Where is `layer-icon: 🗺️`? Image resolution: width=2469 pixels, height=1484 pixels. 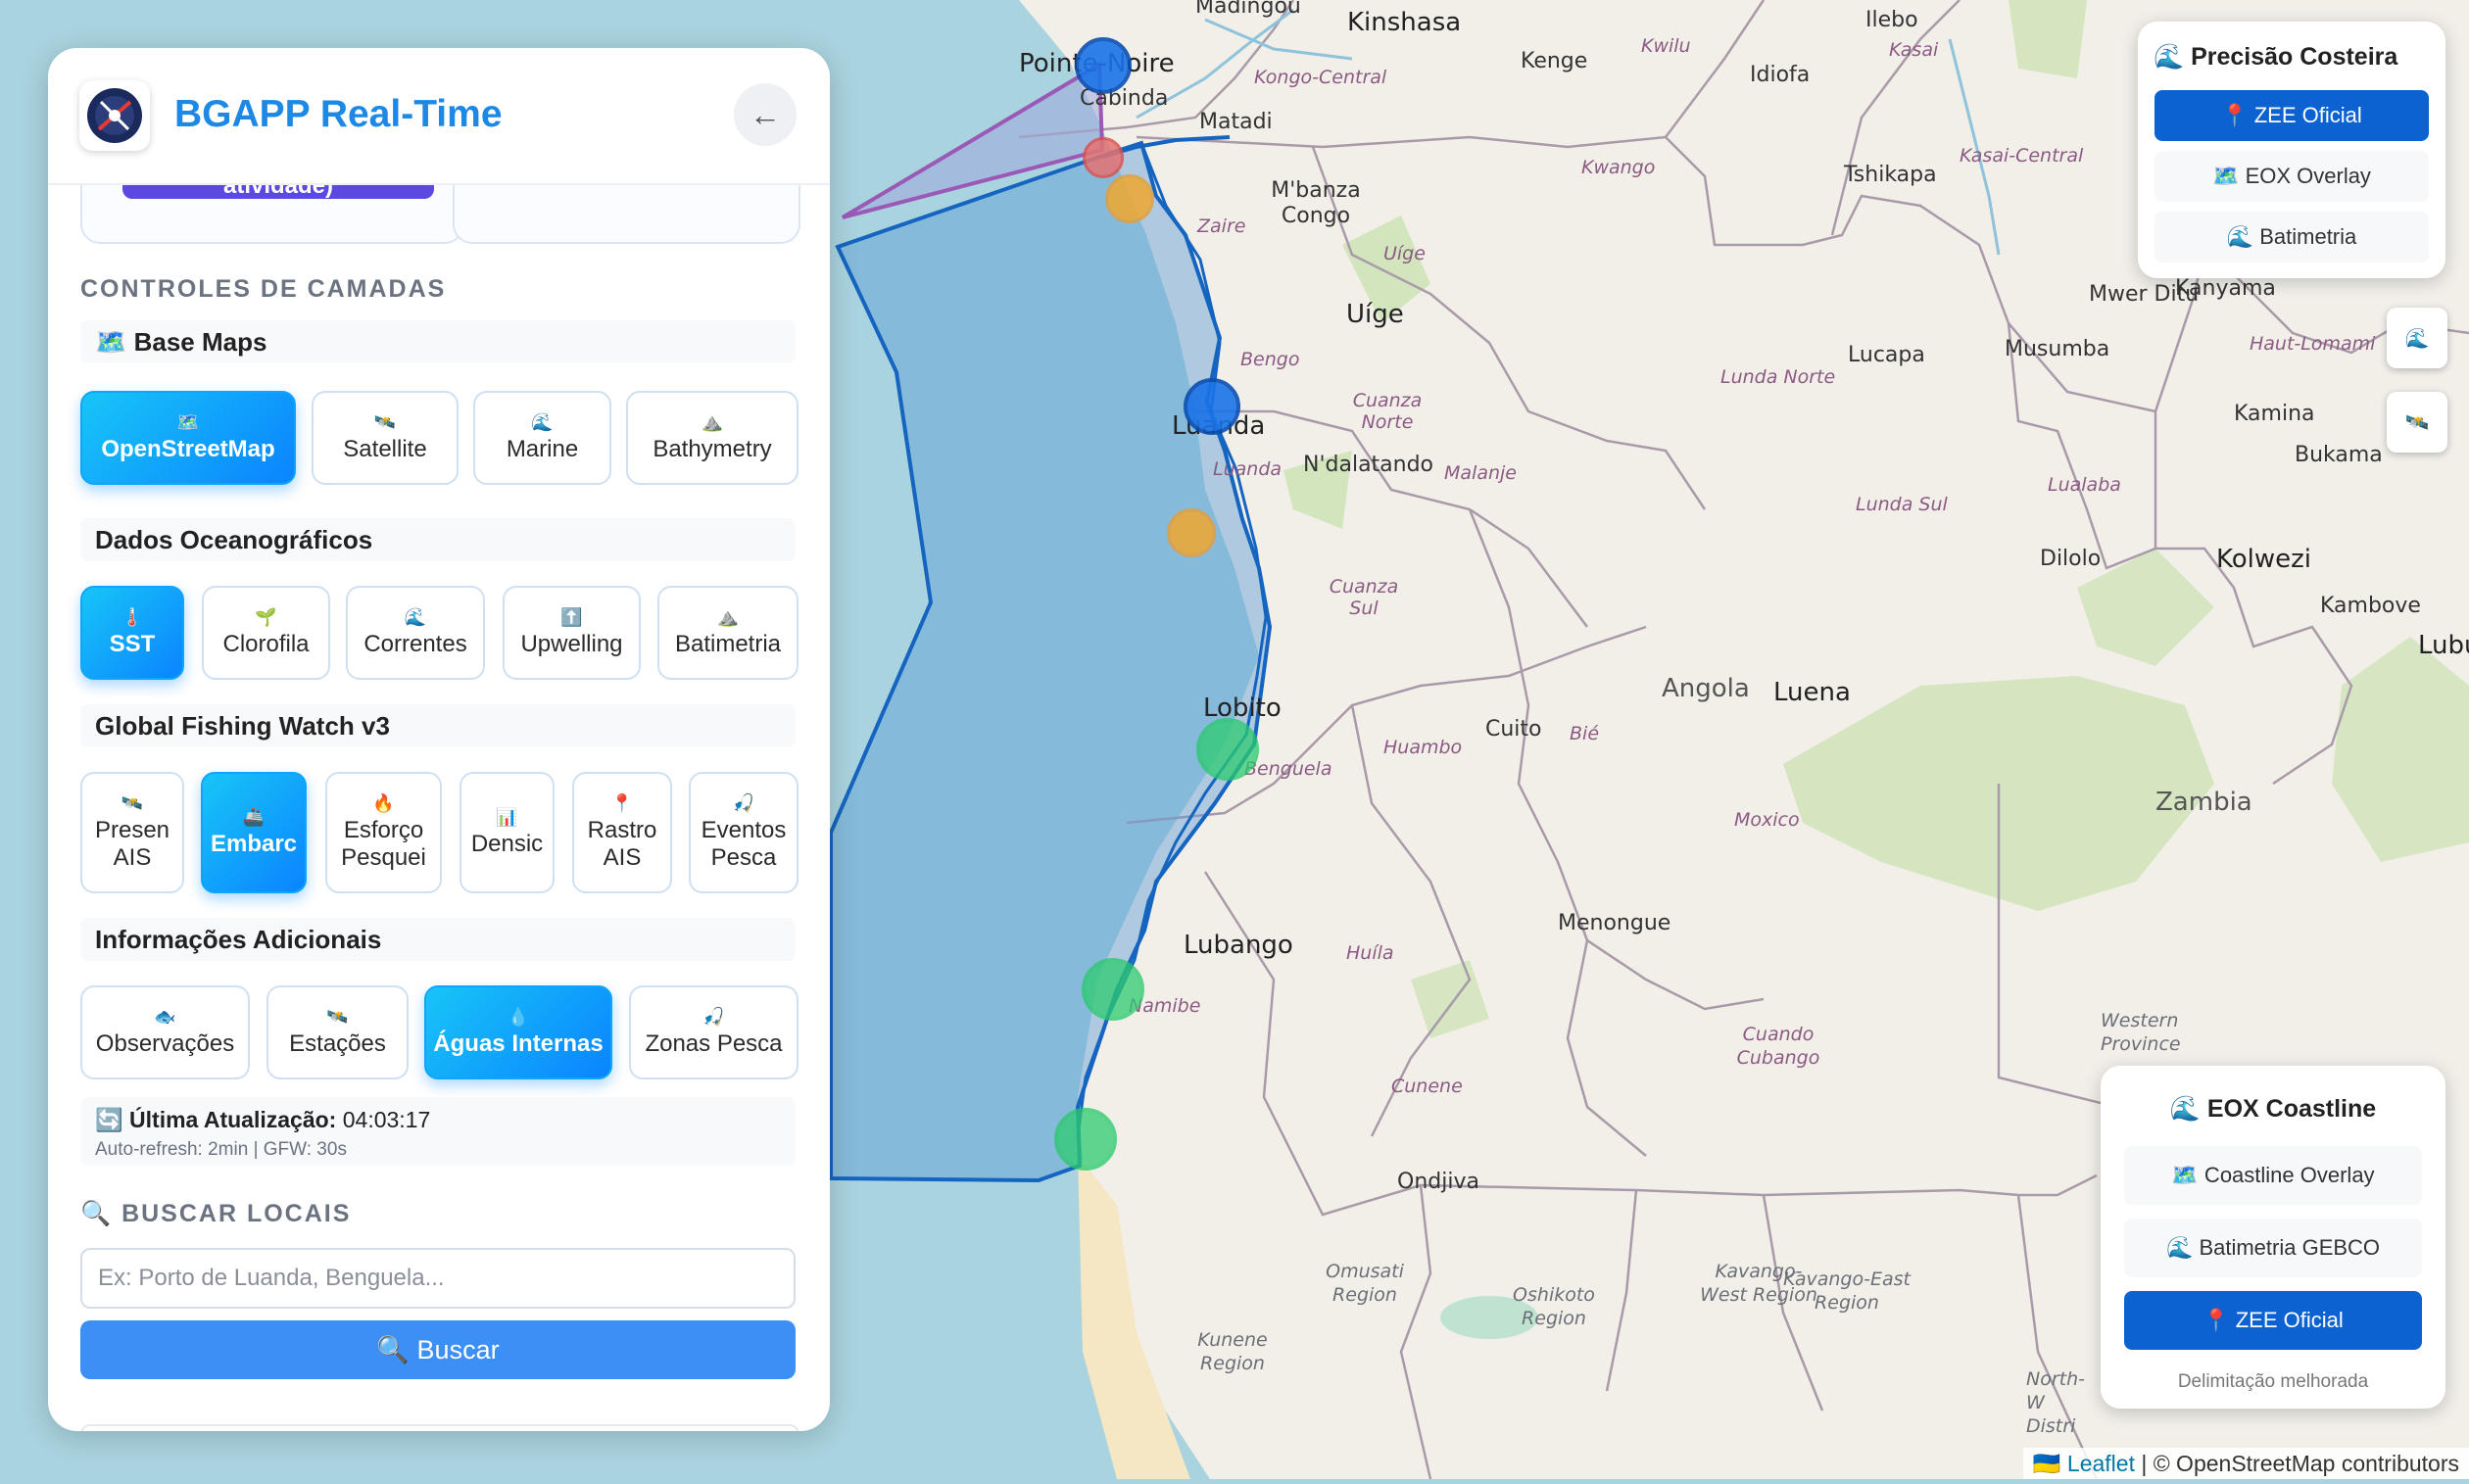
layer-icon: 🗺️ is located at coordinates (188, 422).